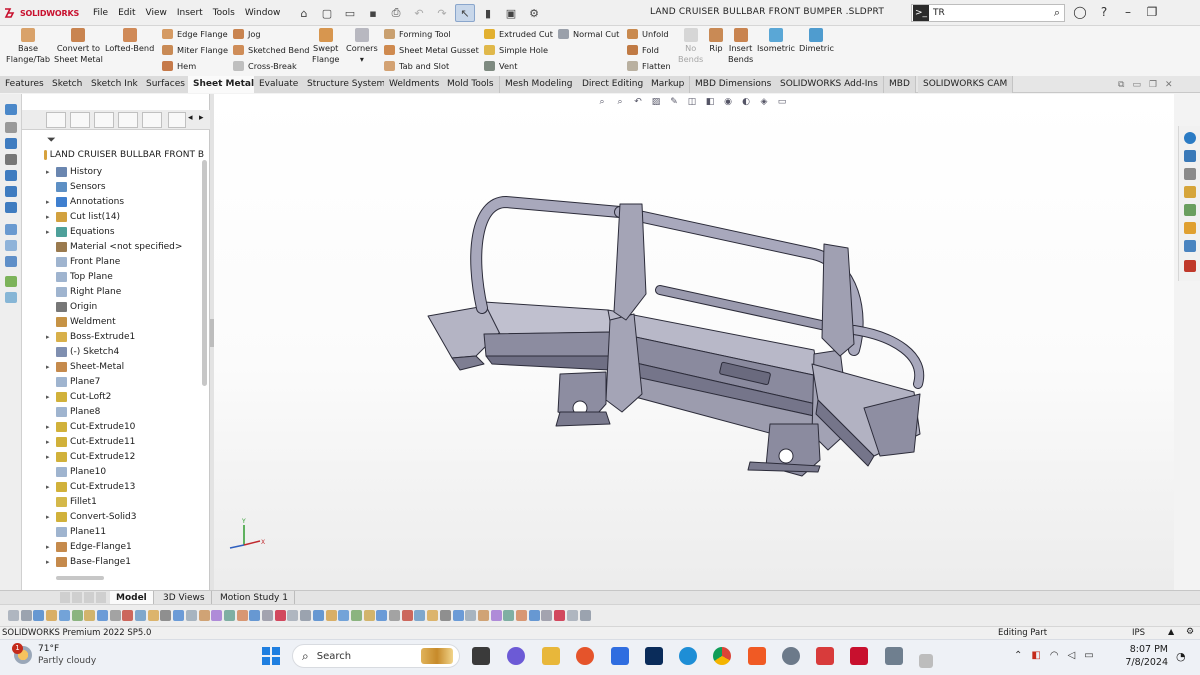 Image resolution: width=1200 pixels, height=675 pixels. I want to click on tree-item: ▸ Boss-Extrude1, so click(90, 336).